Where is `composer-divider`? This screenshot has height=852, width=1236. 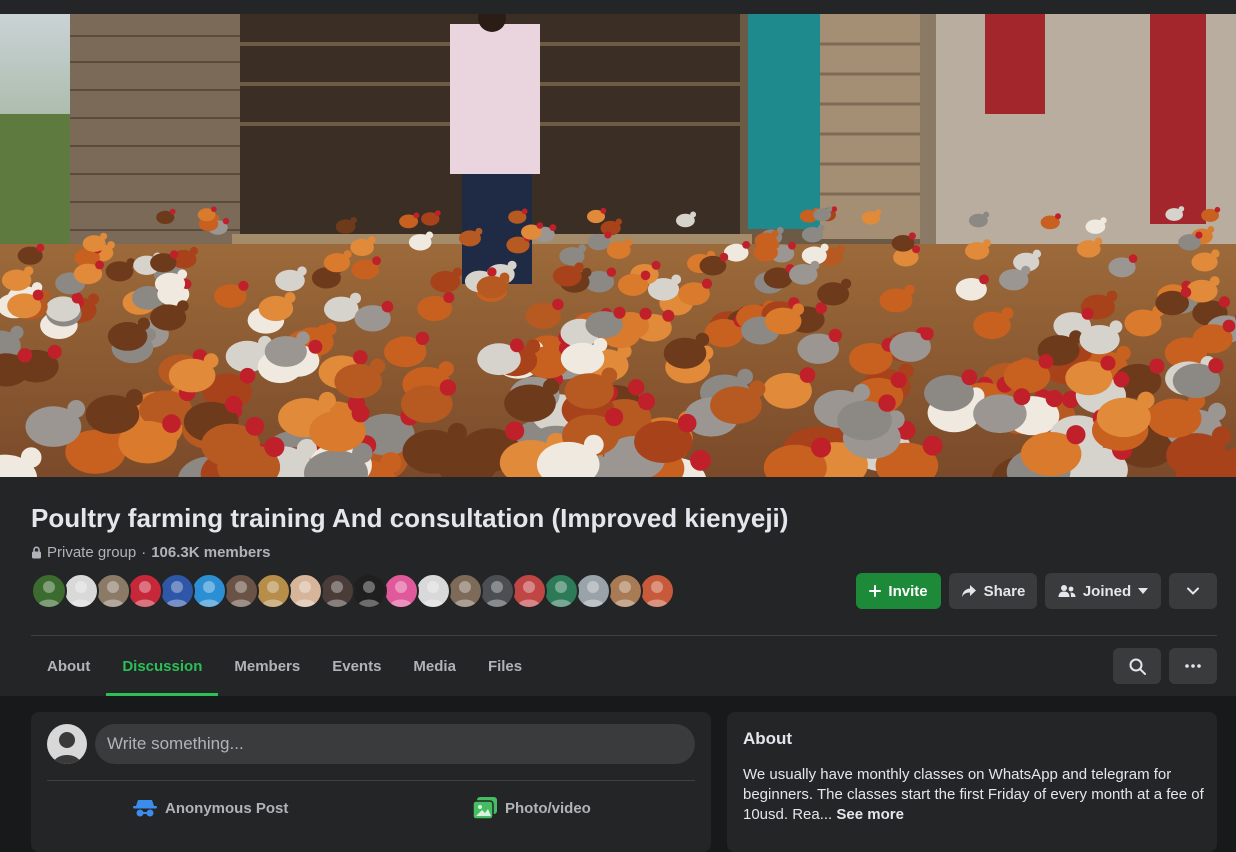 composer-divider is located at coordinates (371, 780).